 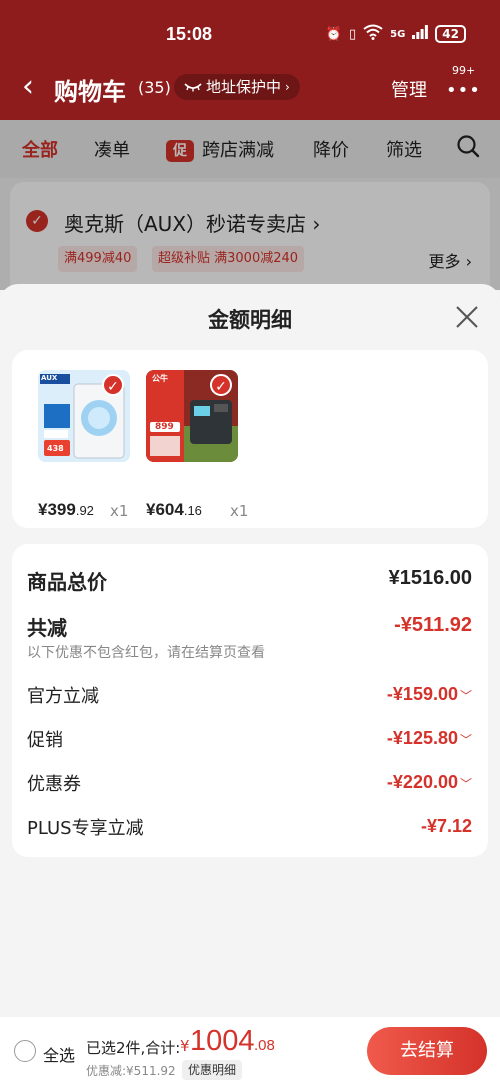 What do you see at coordinates (429, 738) in the screenshot?
I see `promotion-value: -¥125.80 ﹀` at bounding box center [429, 738].